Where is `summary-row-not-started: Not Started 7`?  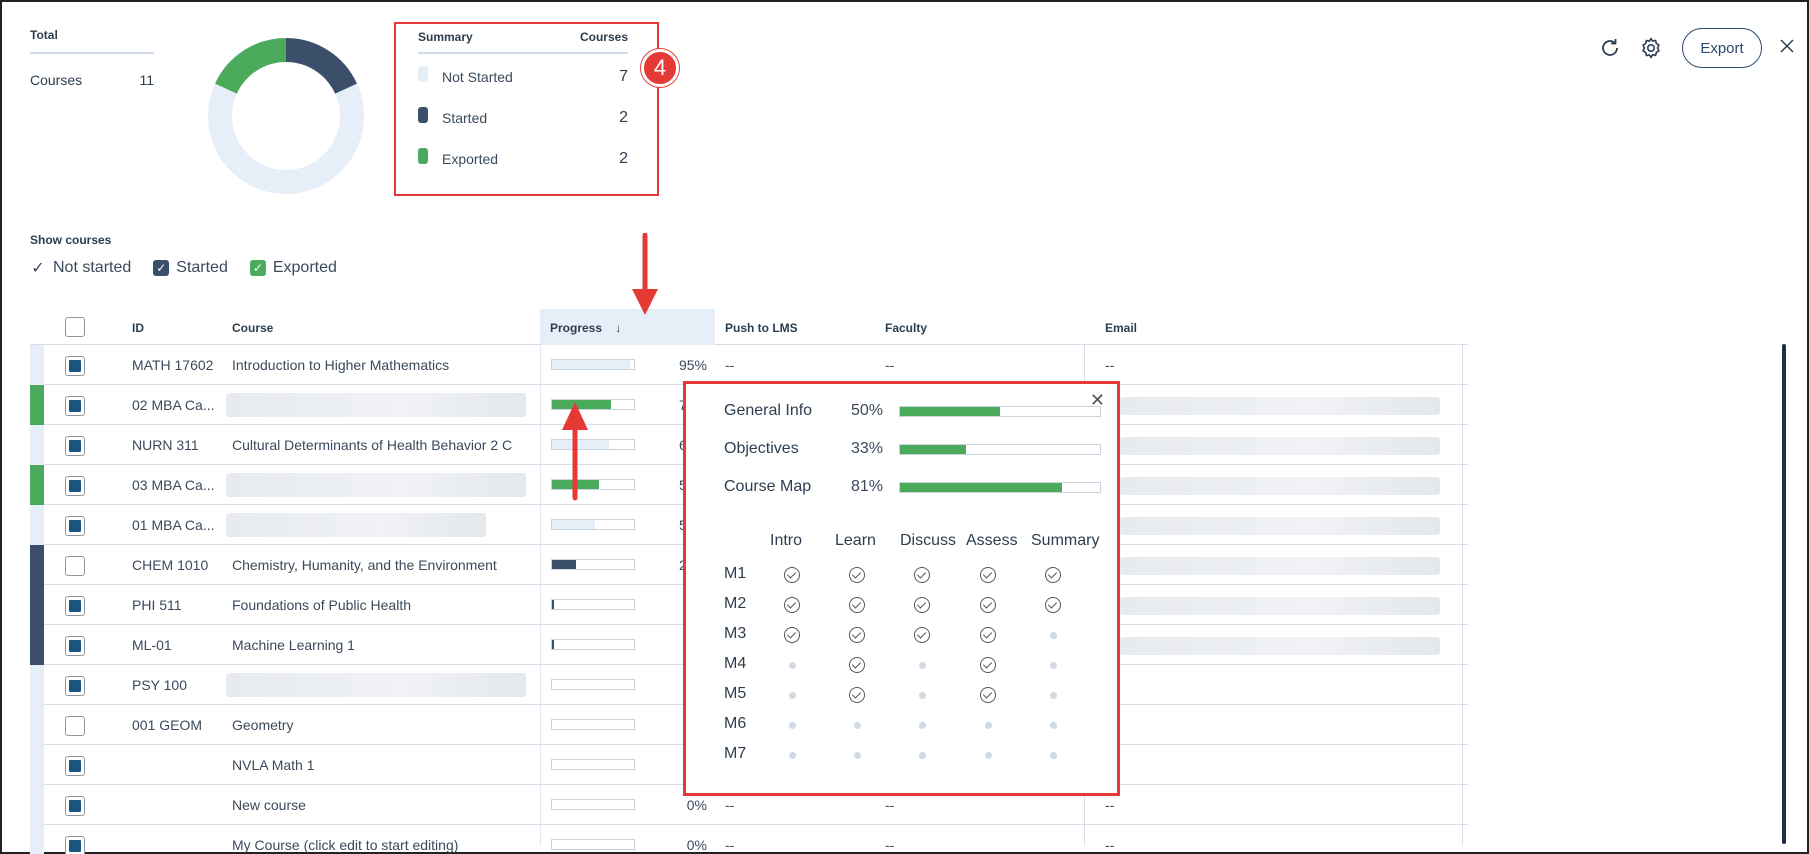 summary-row-not-started: Not Started 7 is located at coordinates (523, 76).